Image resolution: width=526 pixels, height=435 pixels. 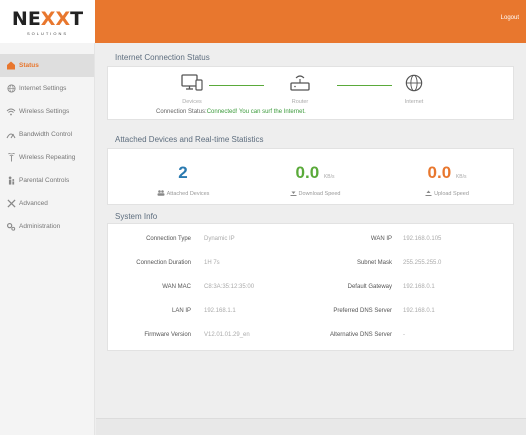 What do you see at coordinates (310, 21) in the screenshot?
I see `top-header: Logout` at bounding box center [310, 21].